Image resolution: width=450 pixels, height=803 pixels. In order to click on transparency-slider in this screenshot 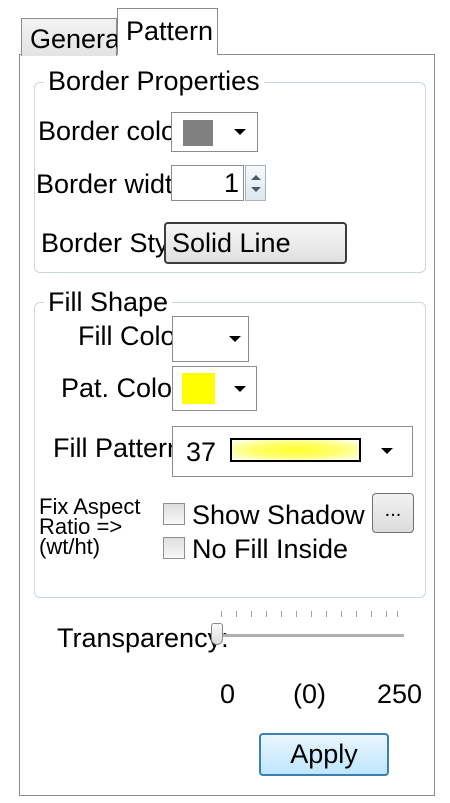, I will do `click(306, 631)`.